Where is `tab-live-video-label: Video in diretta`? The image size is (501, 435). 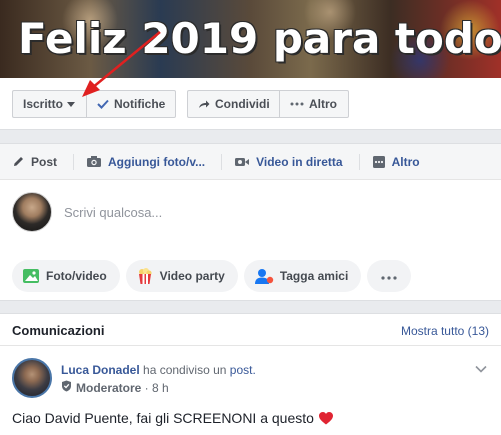
tab-live-video-label: Video in diretta is located at coordinates (299, 161).